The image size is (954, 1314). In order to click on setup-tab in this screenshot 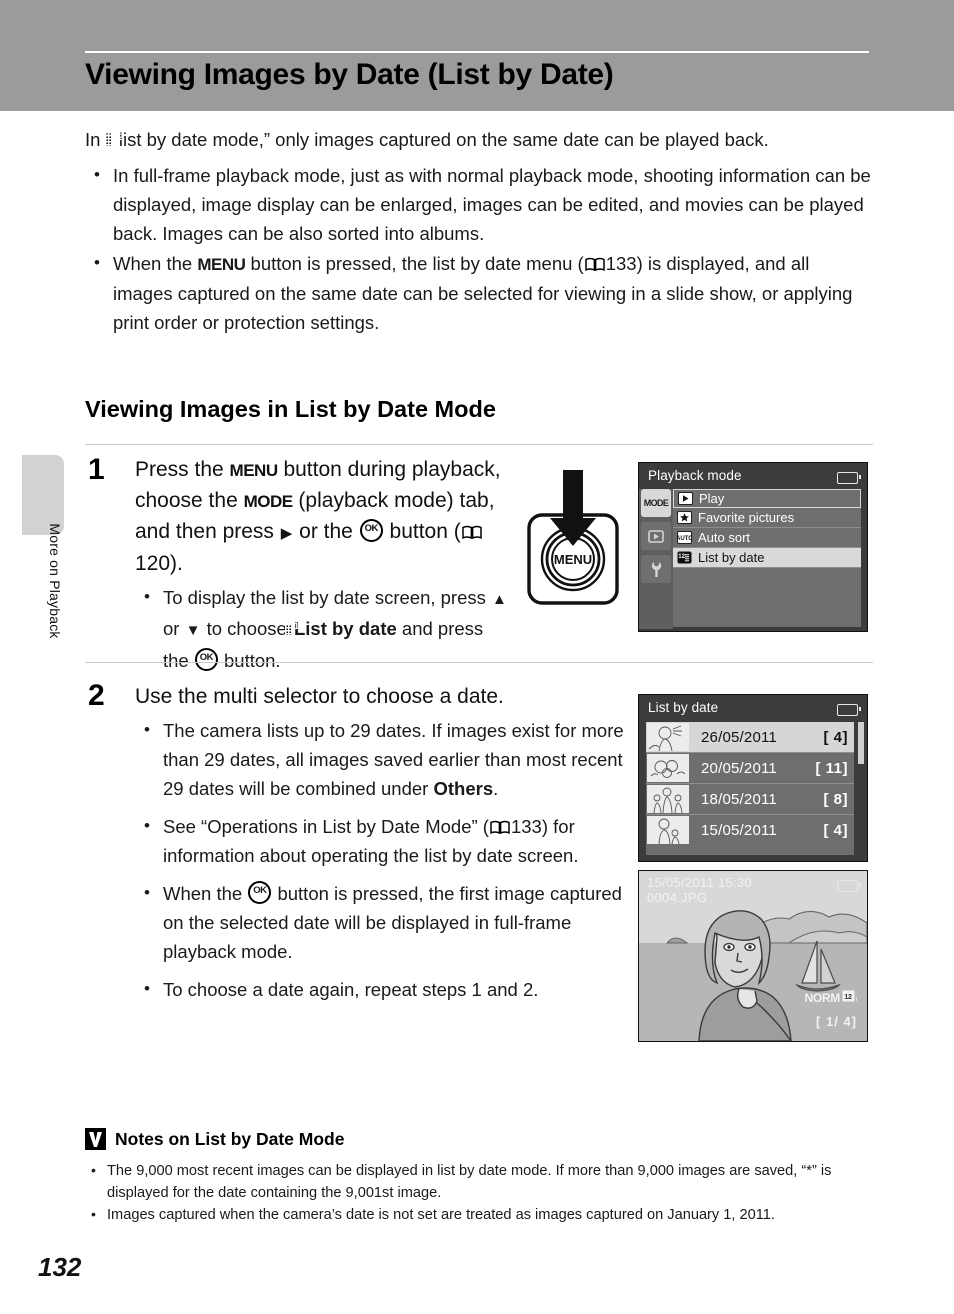, I will do `click(656, 569)`.